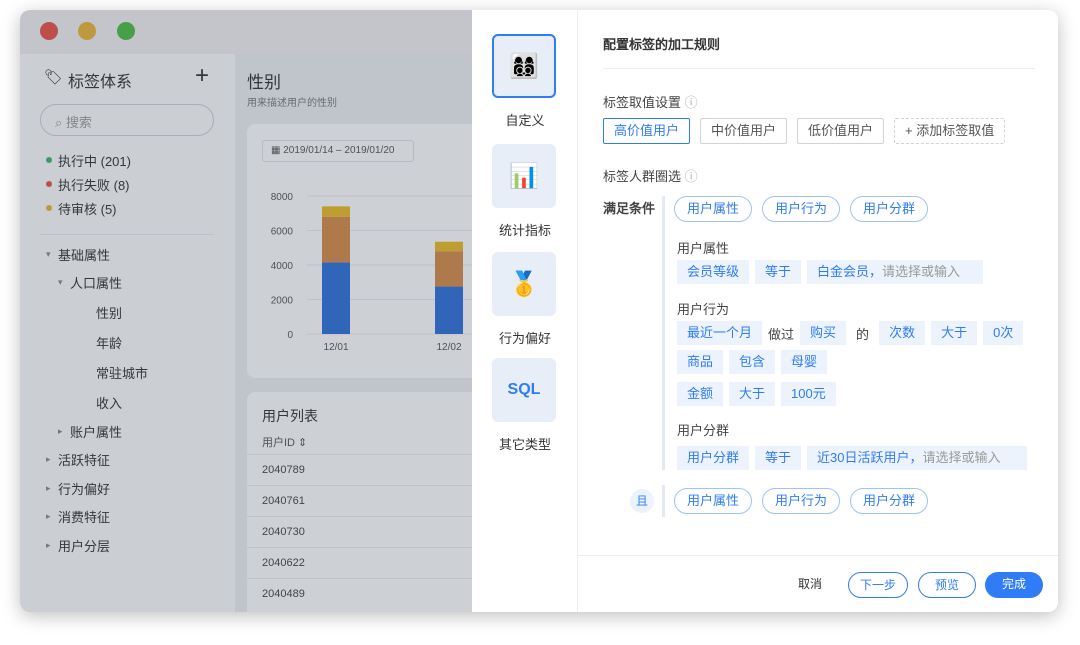 The height and width of the screenshot is (645, 1080). Describe the element at coordinates (863, 334) in the screenshot. I see `of-text: 的` at that location.